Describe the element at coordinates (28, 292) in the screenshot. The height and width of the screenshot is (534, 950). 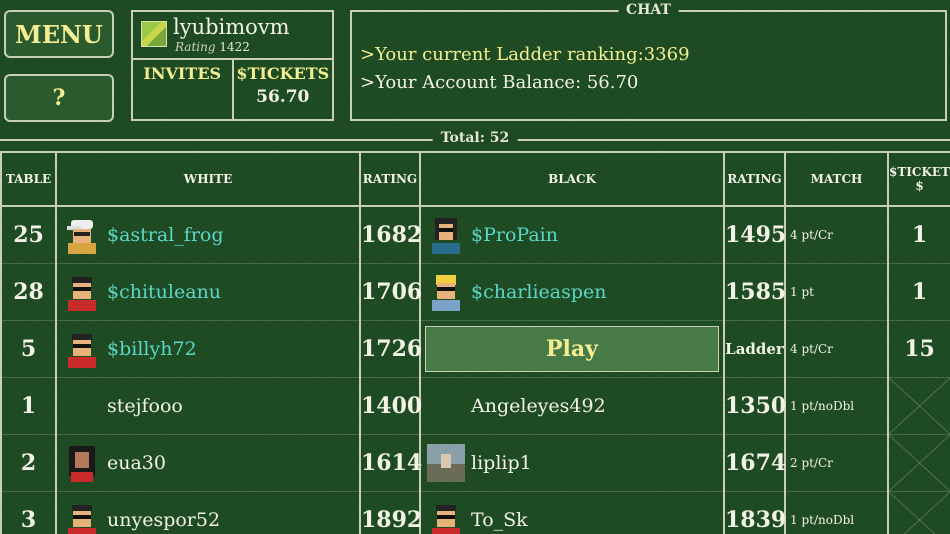
I see `table-number: 28` at that location.